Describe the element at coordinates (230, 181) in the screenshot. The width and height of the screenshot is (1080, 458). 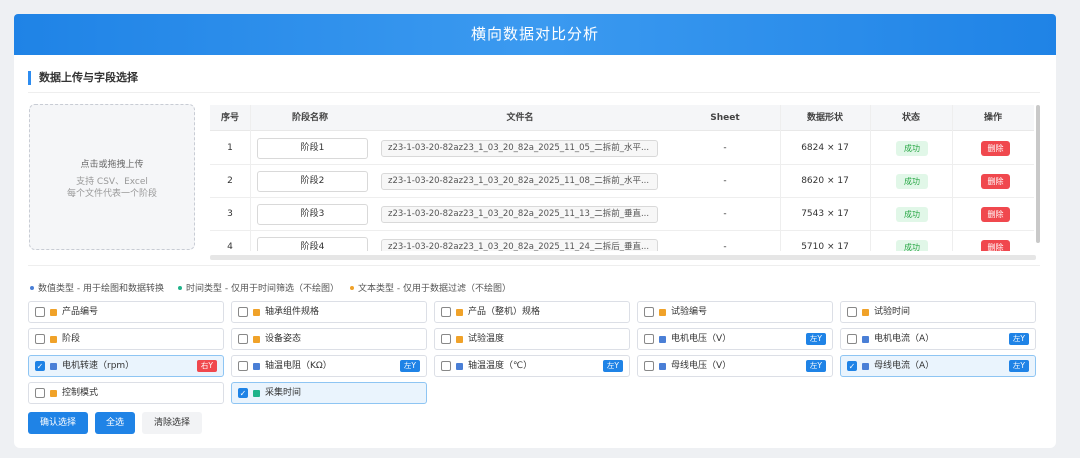
I see `row-index: 2` at that location.